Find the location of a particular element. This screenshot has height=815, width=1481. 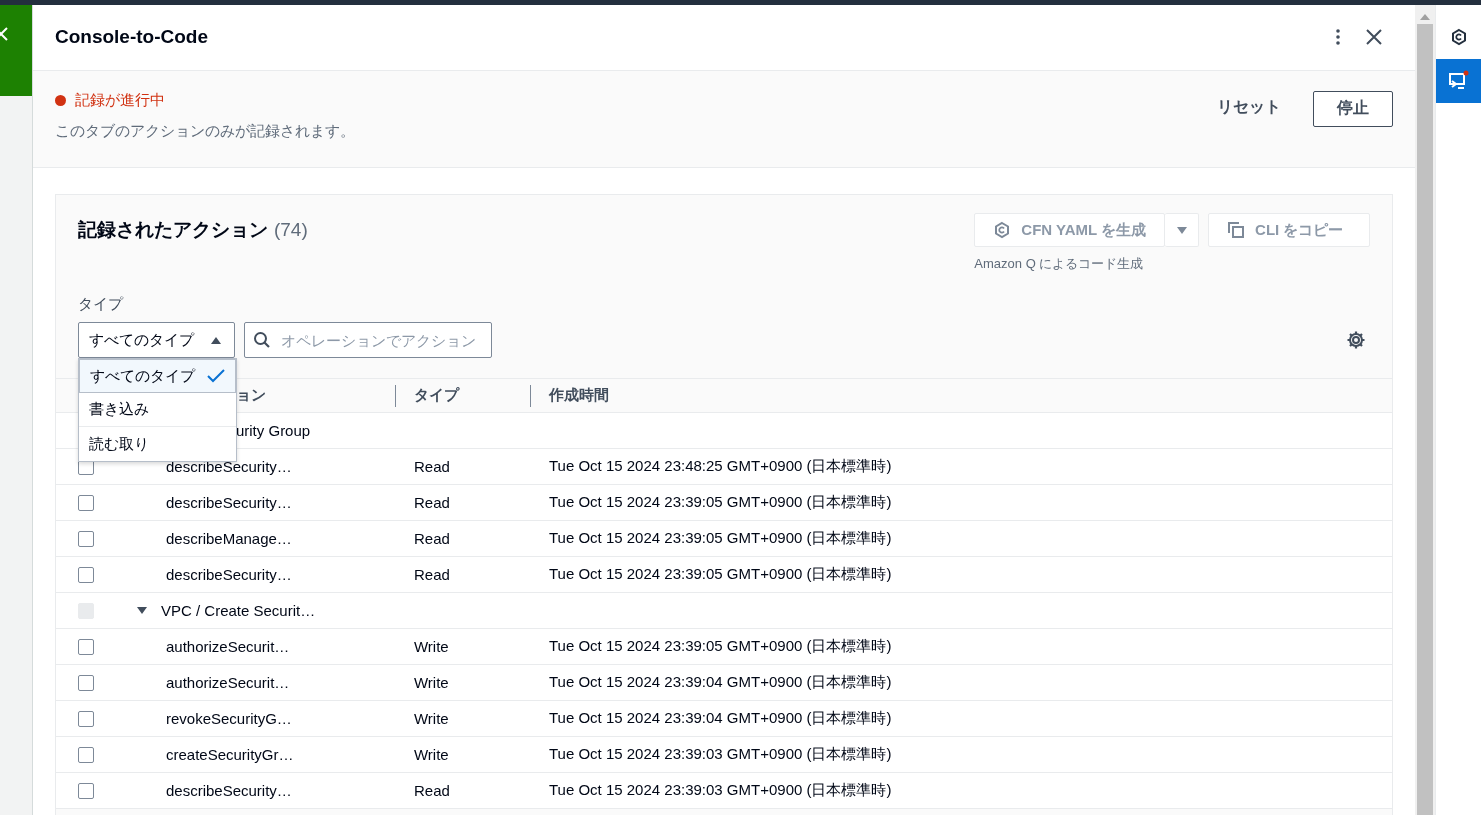

recording-note: このタブのアクションのみが記録されます。 is located at coordinates (204, 131).